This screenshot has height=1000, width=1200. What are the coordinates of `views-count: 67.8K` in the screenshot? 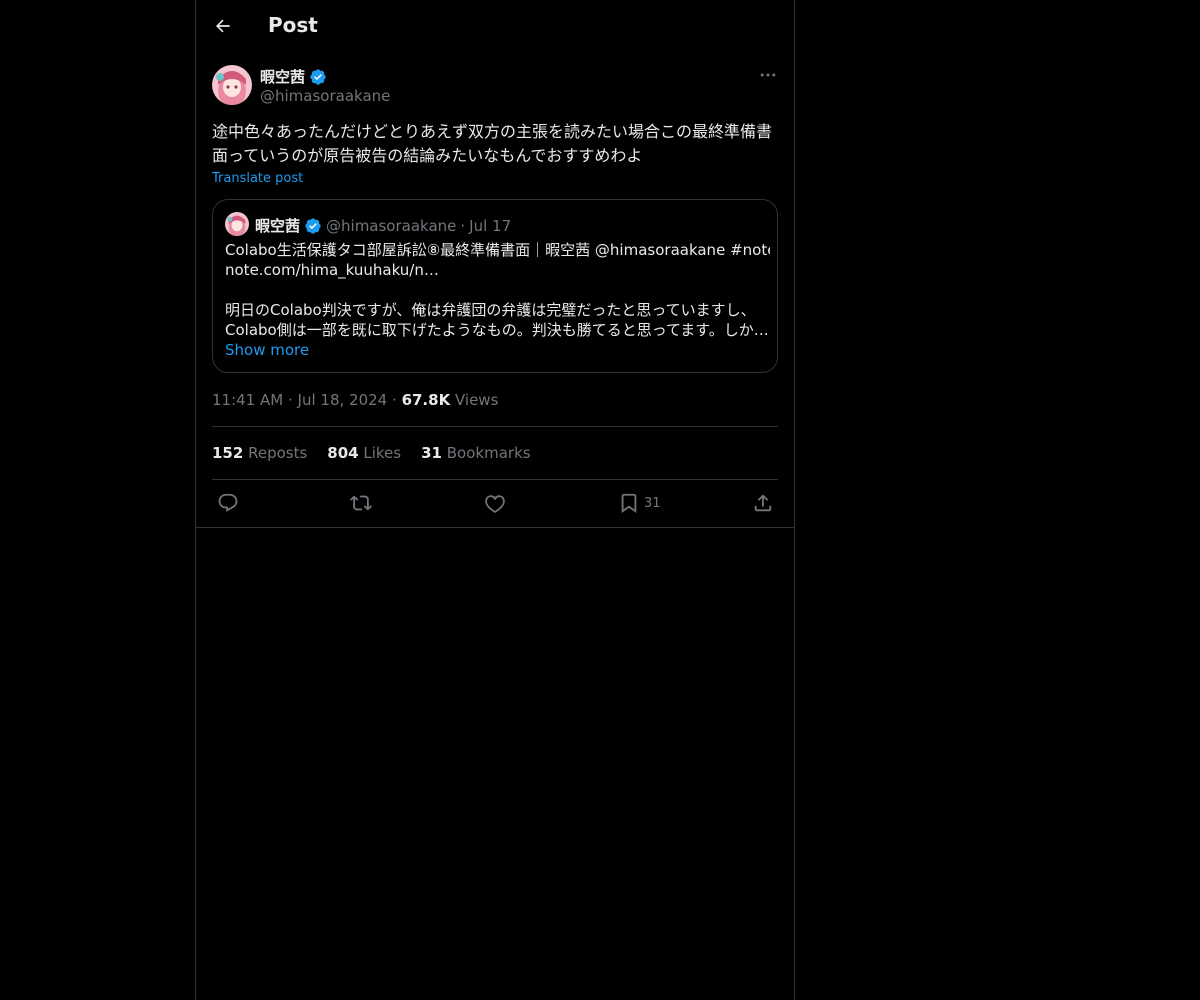 It's located at (426, 400).